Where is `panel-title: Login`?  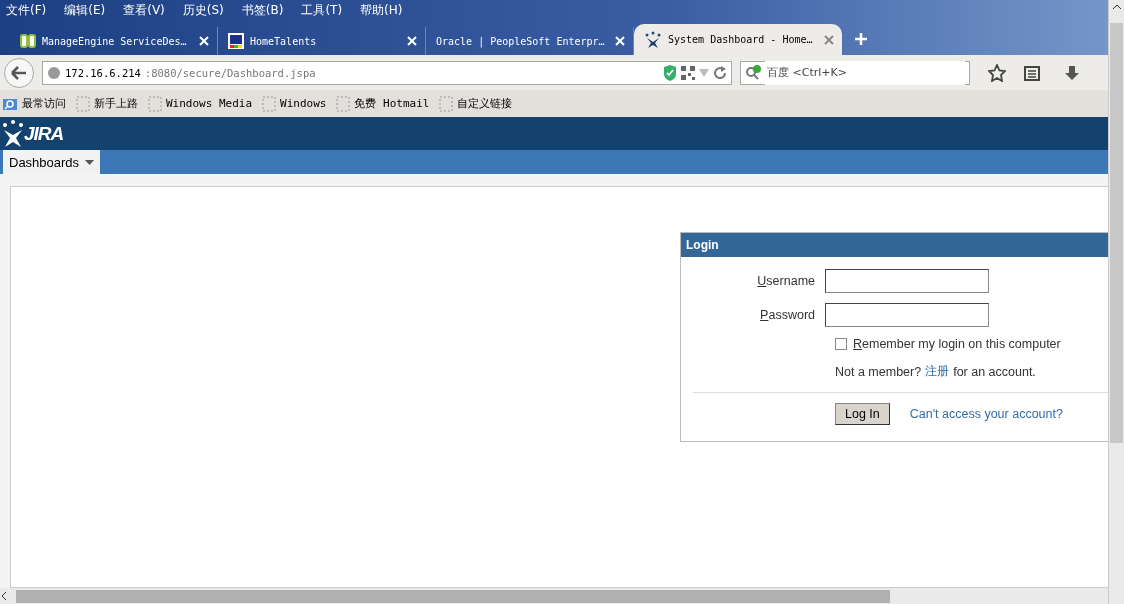 panel-title: Login is located at coordinates (894, 245).